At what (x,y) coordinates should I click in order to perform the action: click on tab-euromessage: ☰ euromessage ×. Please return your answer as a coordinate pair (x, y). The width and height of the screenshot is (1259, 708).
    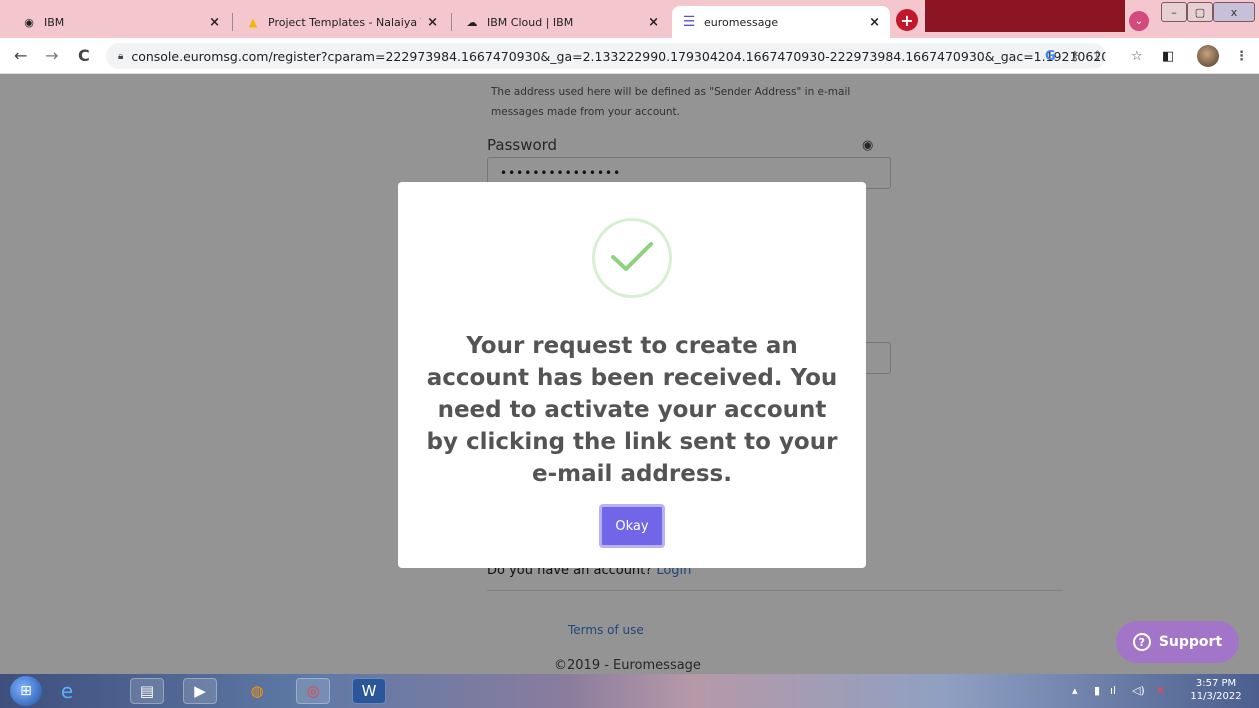
    Looking at the image, I should click on (781, 22).